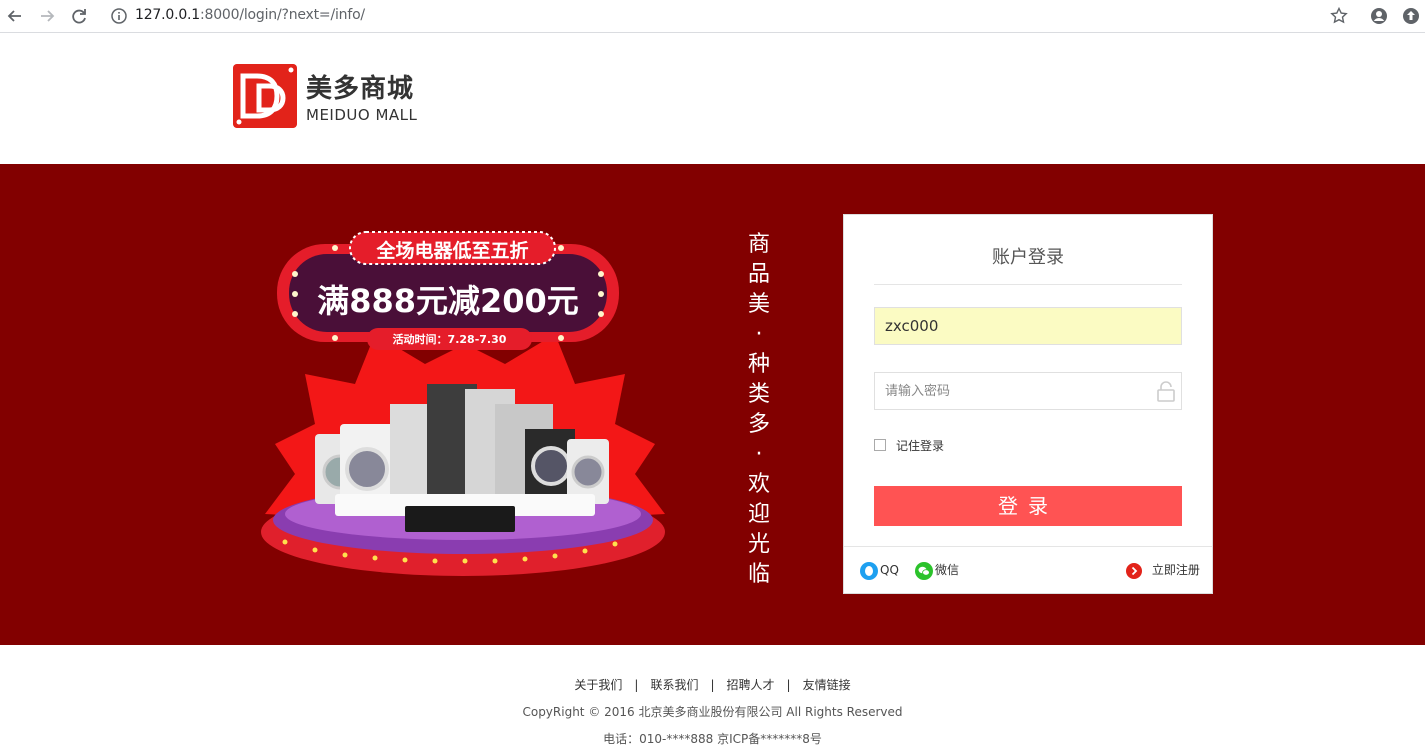 This screenshot has width=1425, height=747. I want to click on footer-link-friends: 友情链接, so click(827, 685).